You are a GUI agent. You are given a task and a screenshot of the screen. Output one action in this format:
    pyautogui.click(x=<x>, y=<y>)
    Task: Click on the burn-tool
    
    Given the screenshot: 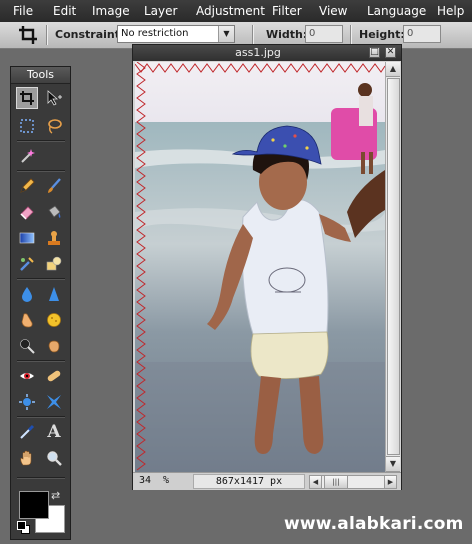 What is the action you would take?
    pyautogui.click(x=54, y=346)
    